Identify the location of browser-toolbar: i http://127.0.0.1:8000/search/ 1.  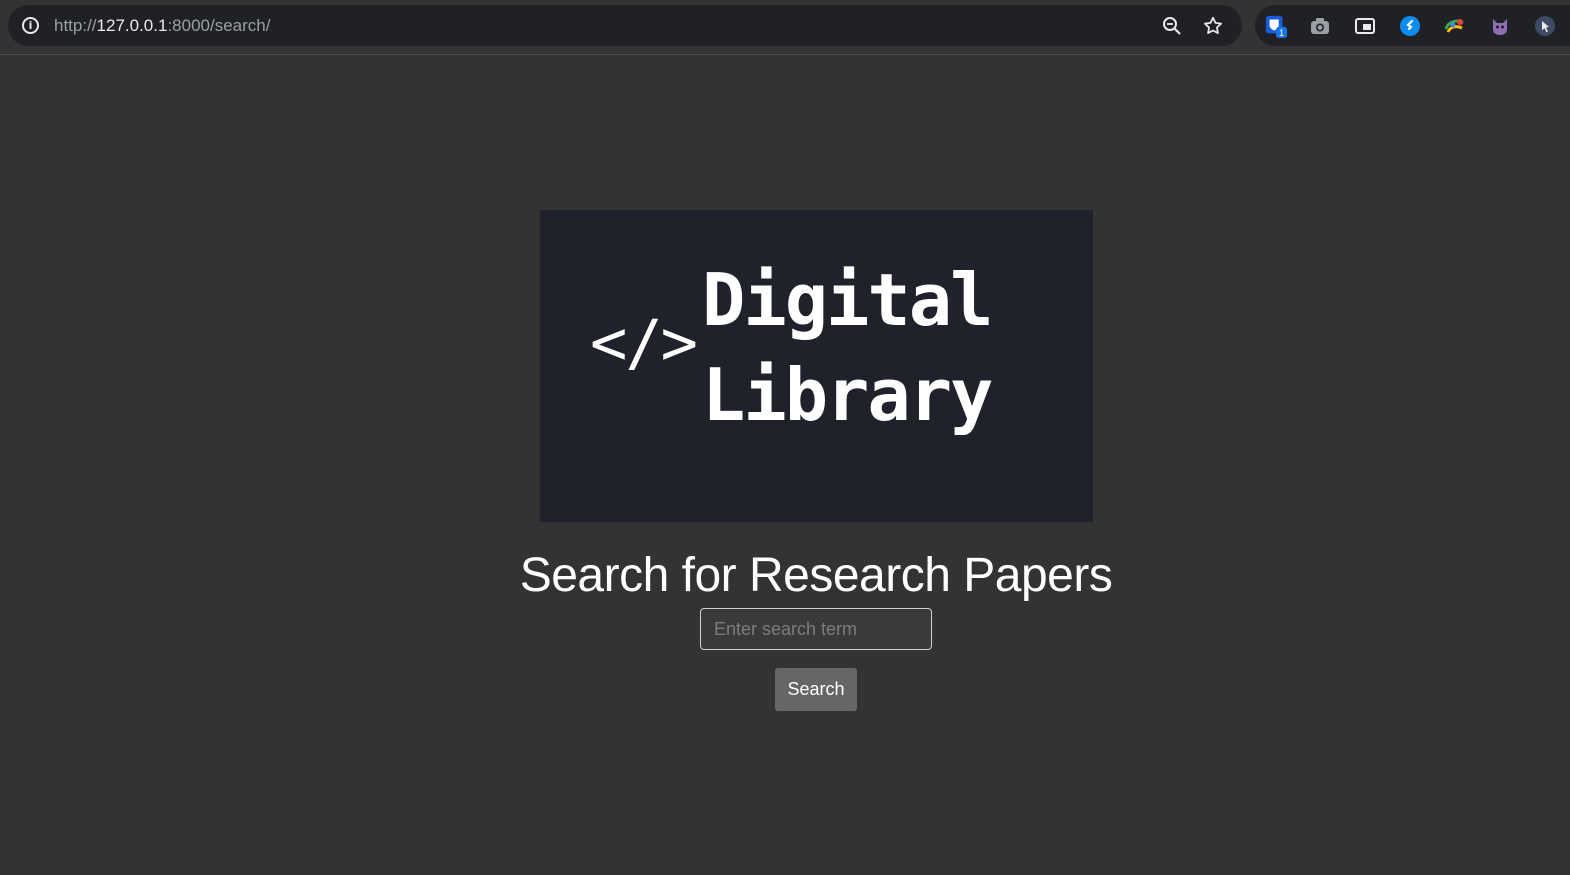
(785, 27).